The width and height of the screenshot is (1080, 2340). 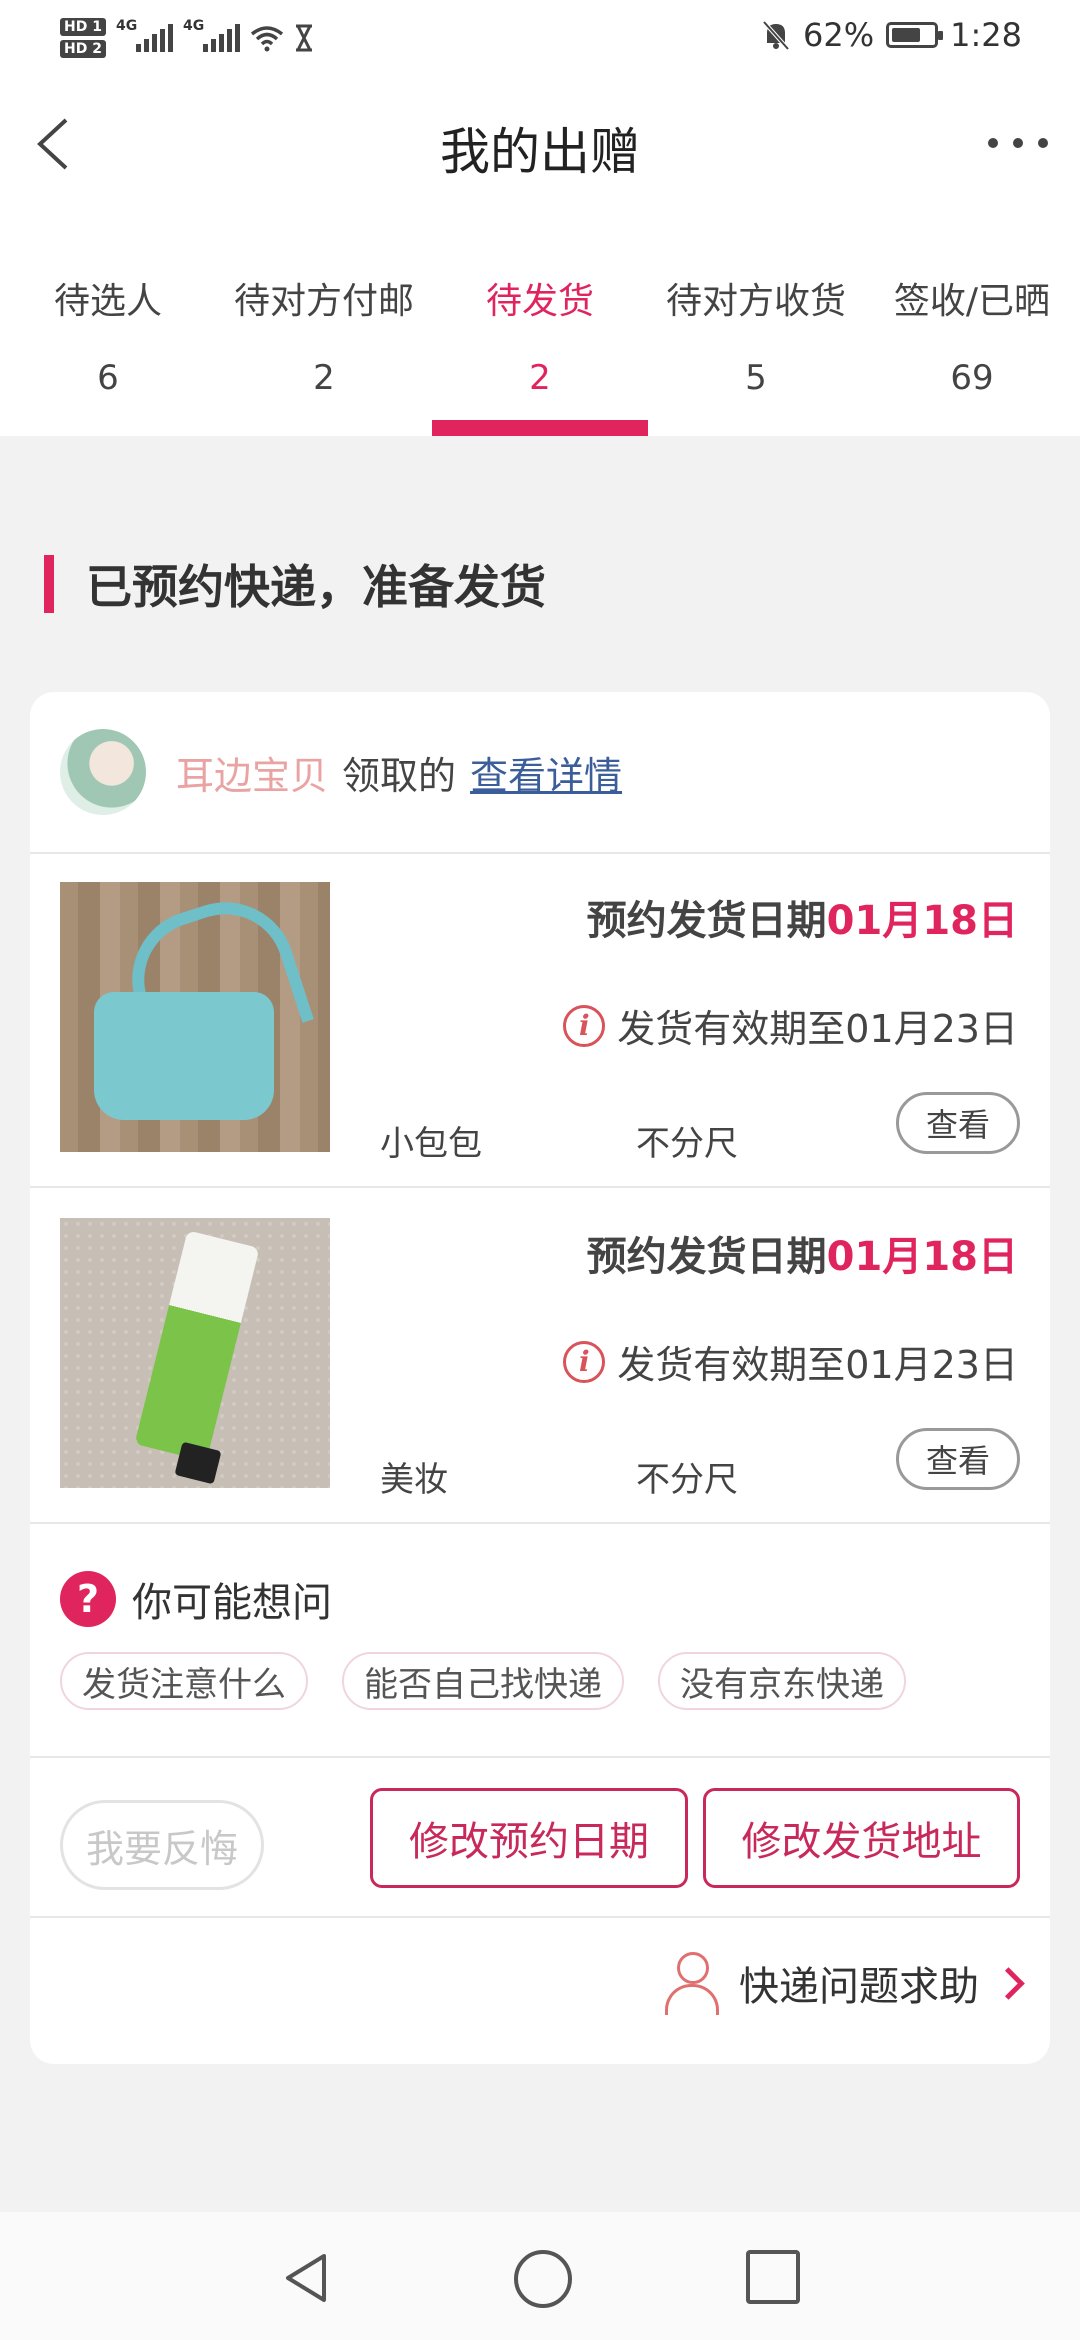 I want to click on battery-icon, so click(x=915, y=35).